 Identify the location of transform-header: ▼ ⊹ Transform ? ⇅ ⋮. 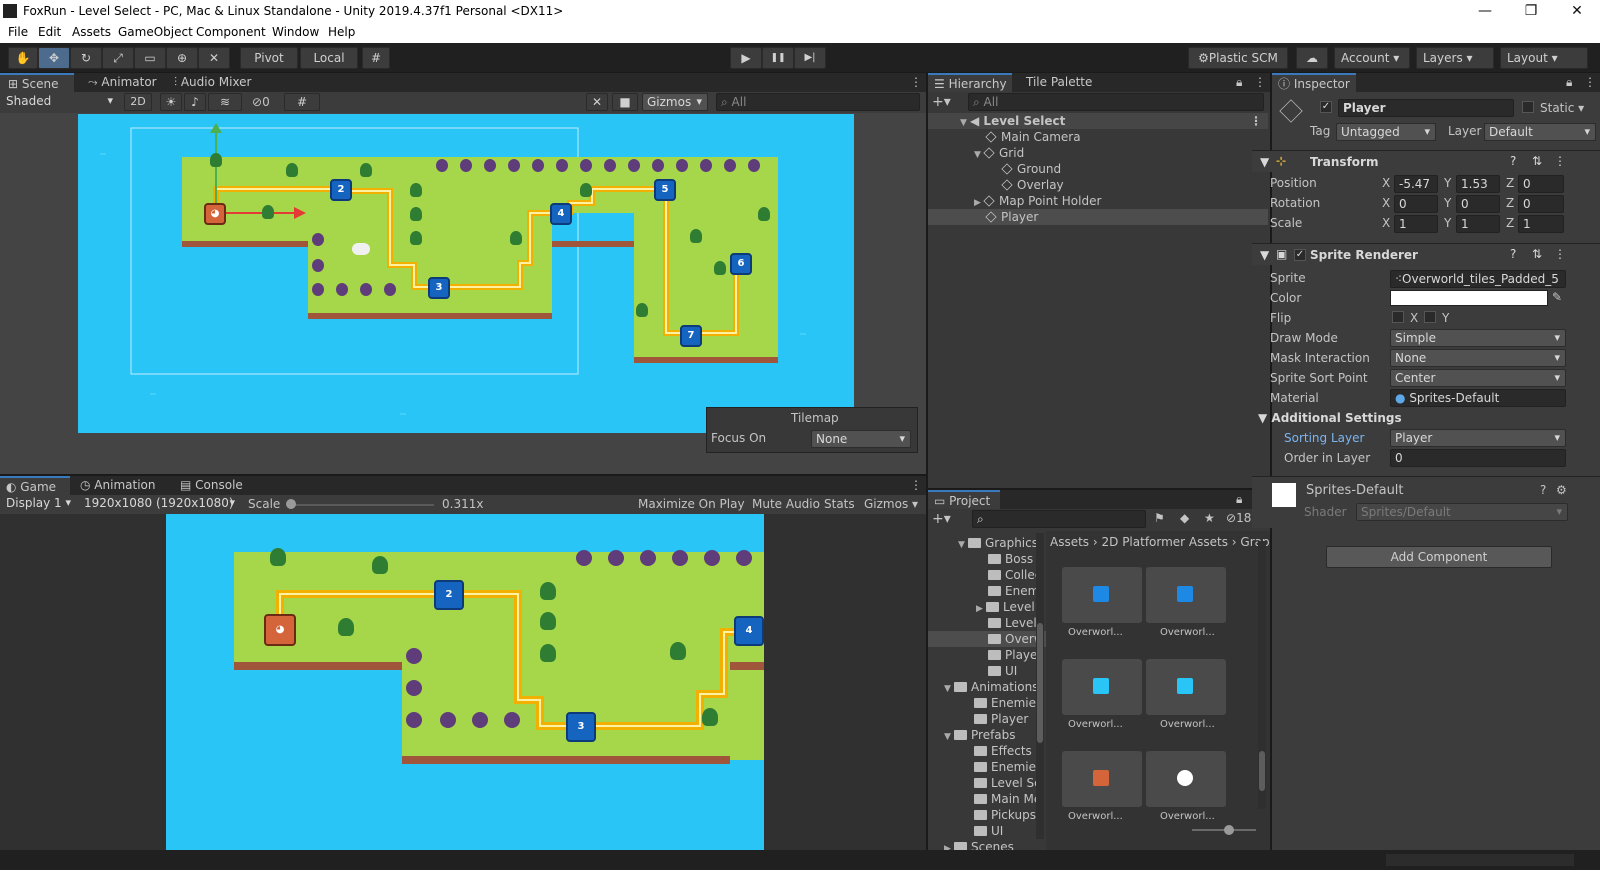
(1426, 161).